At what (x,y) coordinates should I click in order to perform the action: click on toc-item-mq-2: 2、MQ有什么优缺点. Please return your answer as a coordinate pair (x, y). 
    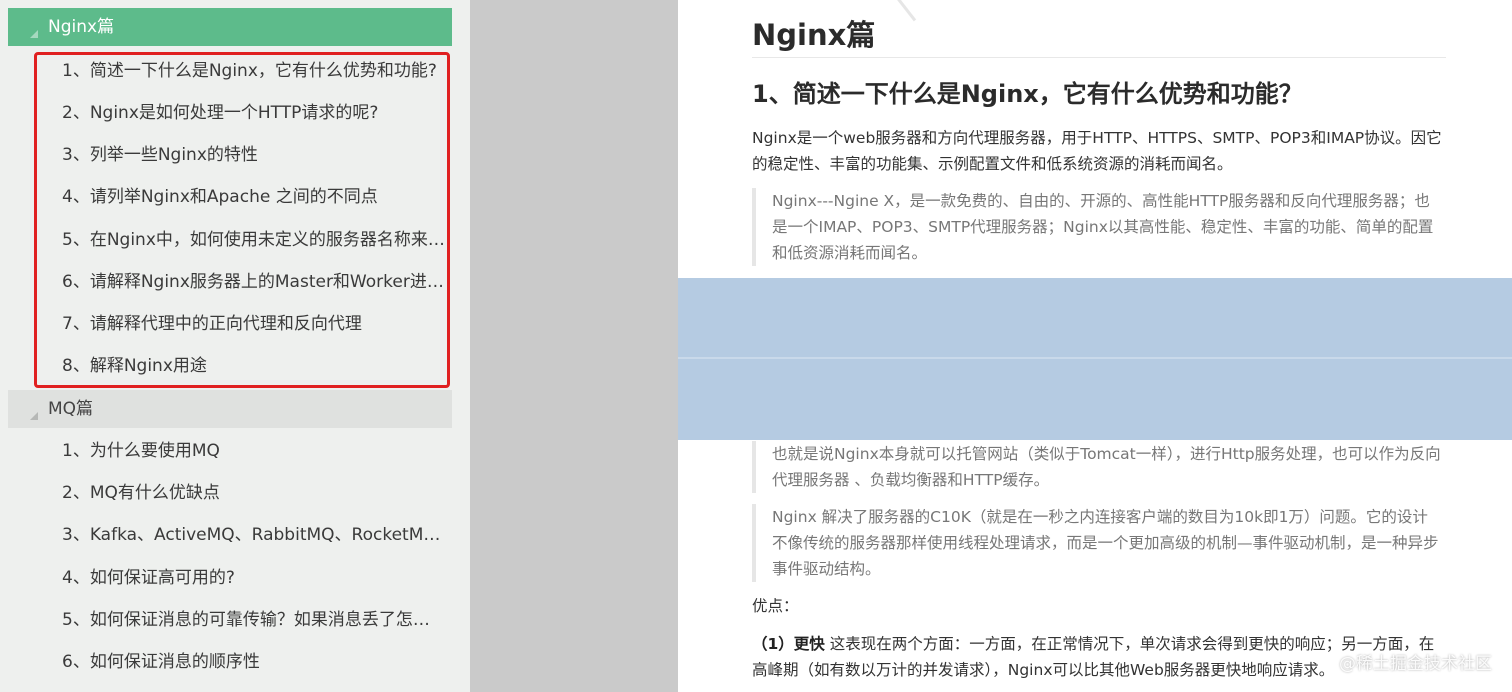
    Looking at the image, I should click on (254, 493).